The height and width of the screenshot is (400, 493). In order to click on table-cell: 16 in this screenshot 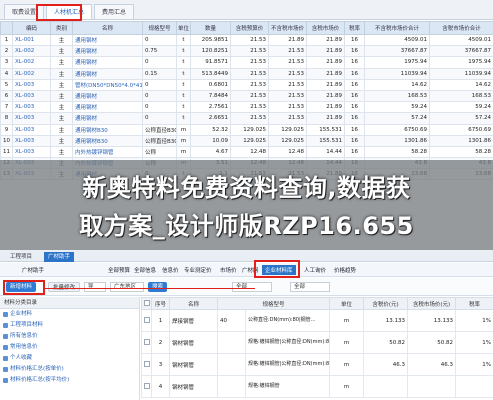, I will do `click(354, 129)`.